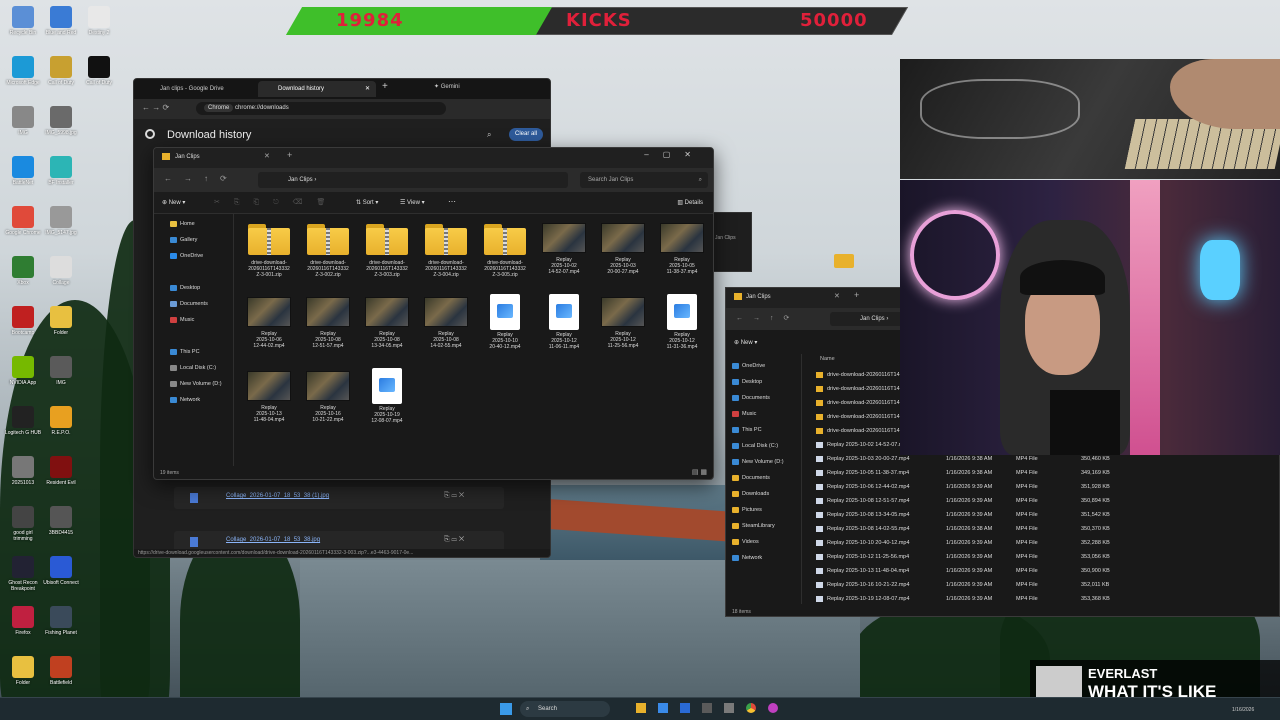 The image size is (1280, 720). What do you see at coordinates (23, 271) in the screenshot?
I see `desktop-icon: Xbox` at bounding box center [23, 271].